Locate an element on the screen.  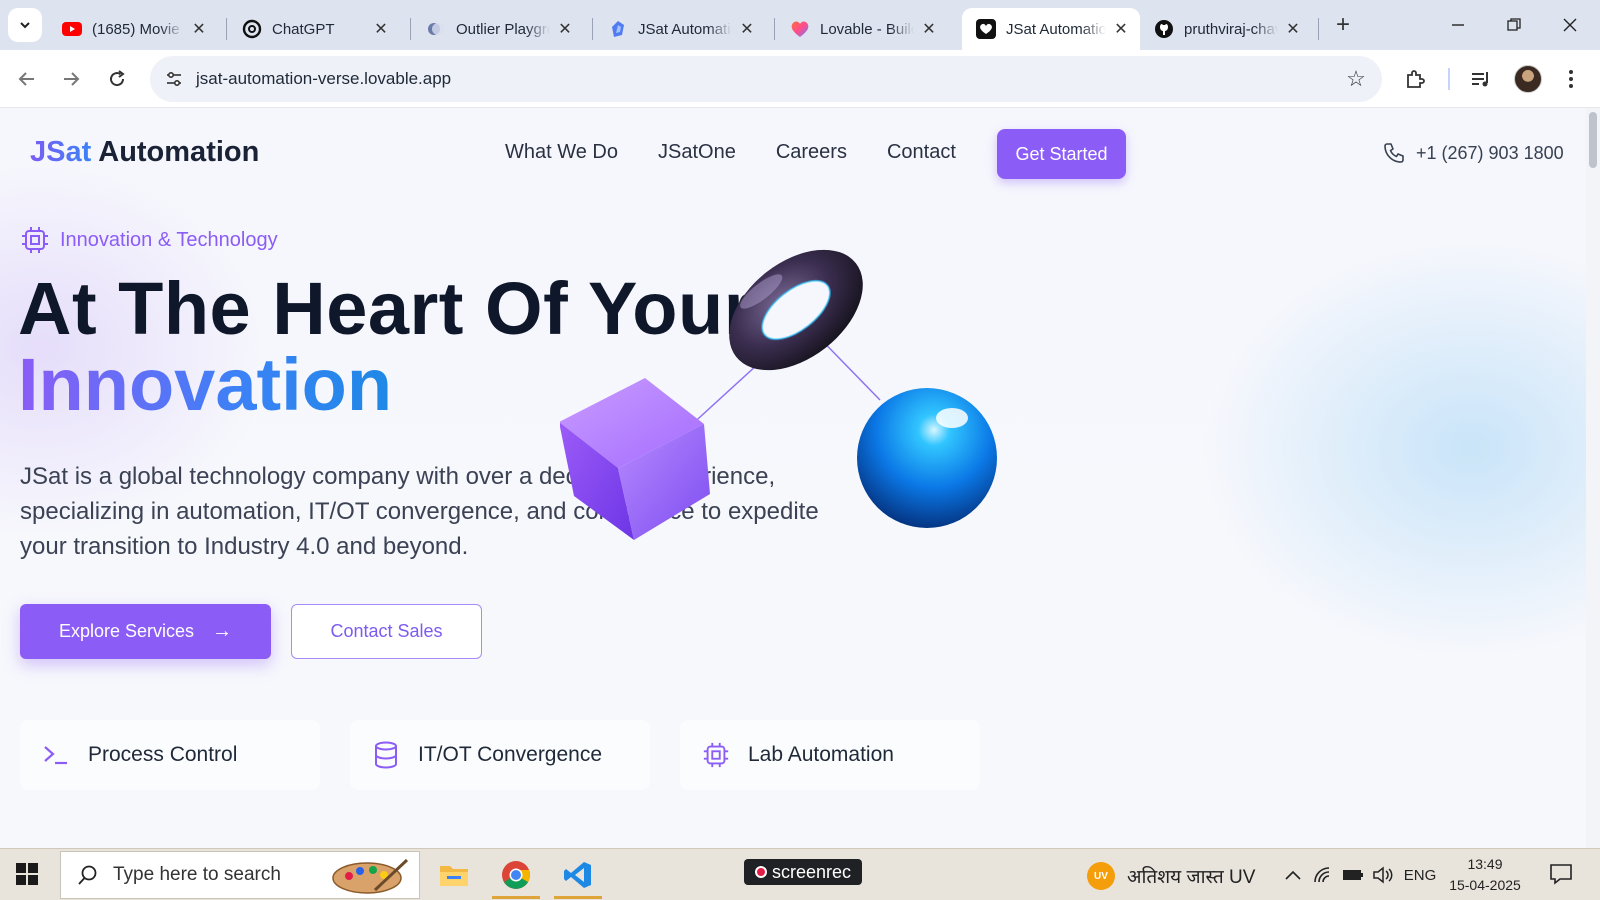
tab-youtube: (1685) Movie Trailers - YouTube ✕ is located at coordinates (133, 29).